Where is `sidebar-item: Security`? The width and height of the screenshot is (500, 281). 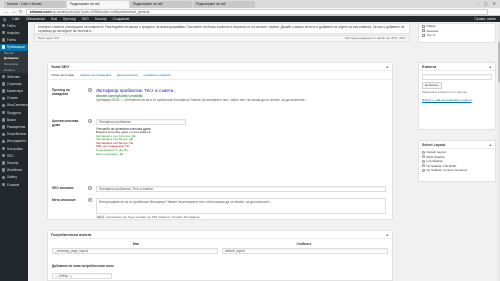 sidebar-item: Security is located at coordinates (14, 162).